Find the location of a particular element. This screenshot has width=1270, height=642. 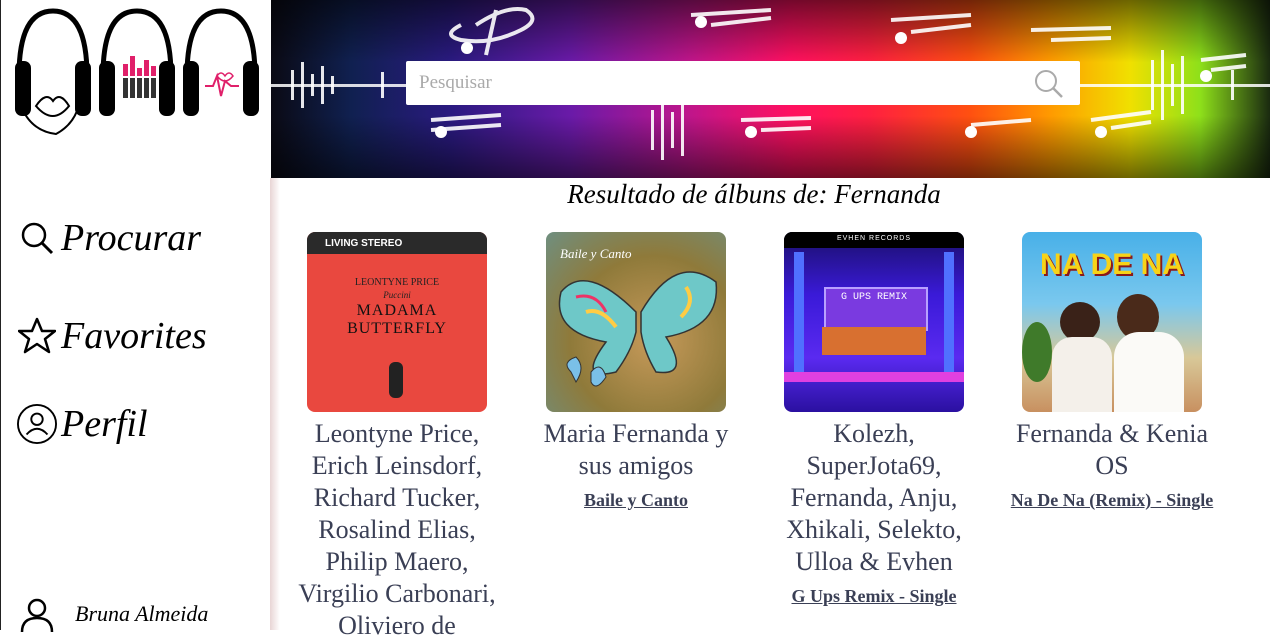

nav-procurar: Procurar is located at coordinates (109, 238).